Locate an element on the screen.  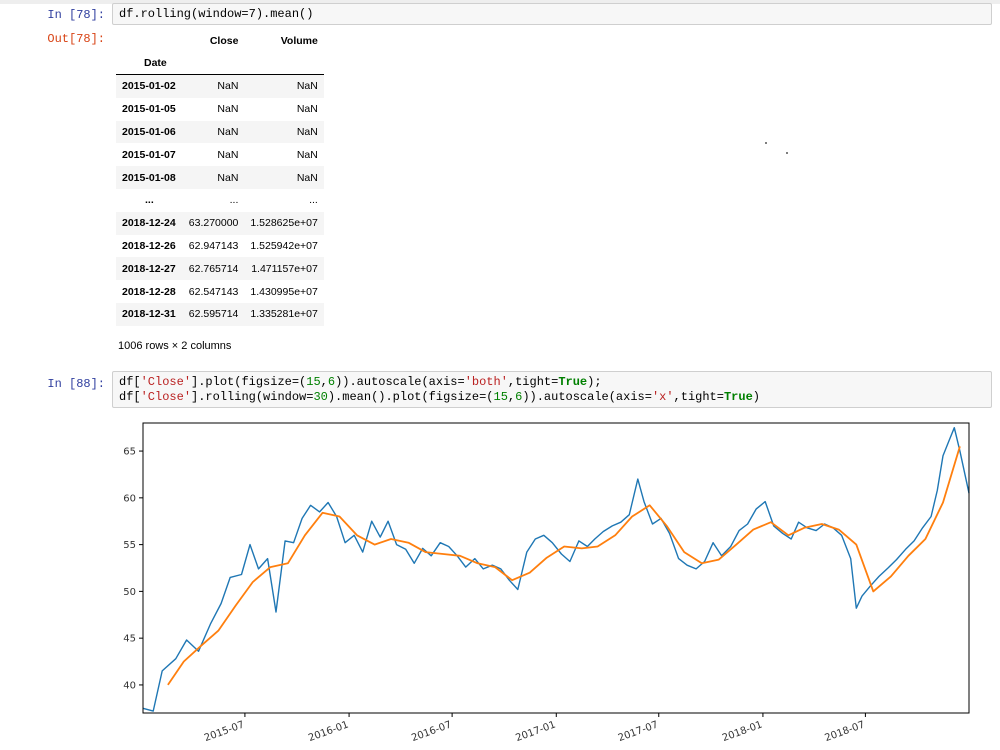
table-row: 2015-01-08 NaN NaN is located at coordinates (220, 177).